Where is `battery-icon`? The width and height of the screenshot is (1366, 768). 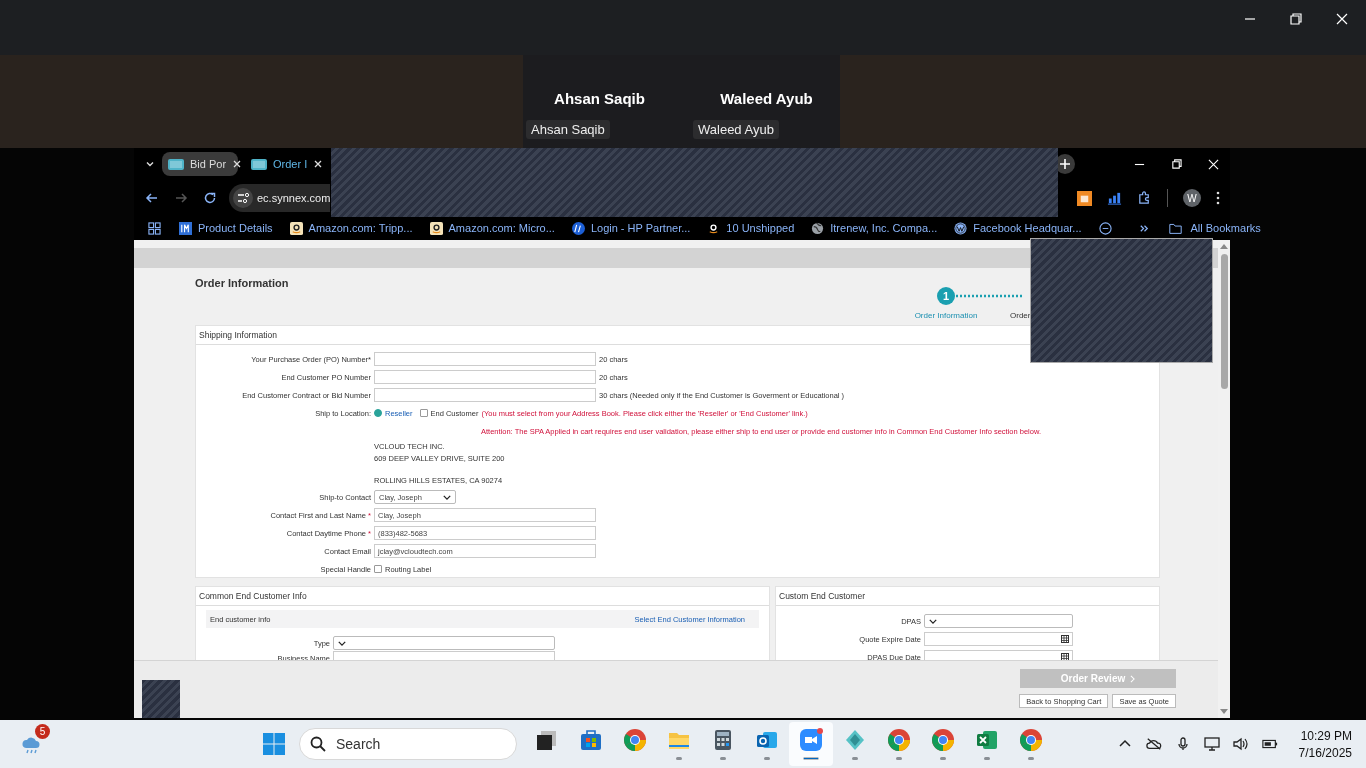 battery-icon is located at coordinates (1269, 744).